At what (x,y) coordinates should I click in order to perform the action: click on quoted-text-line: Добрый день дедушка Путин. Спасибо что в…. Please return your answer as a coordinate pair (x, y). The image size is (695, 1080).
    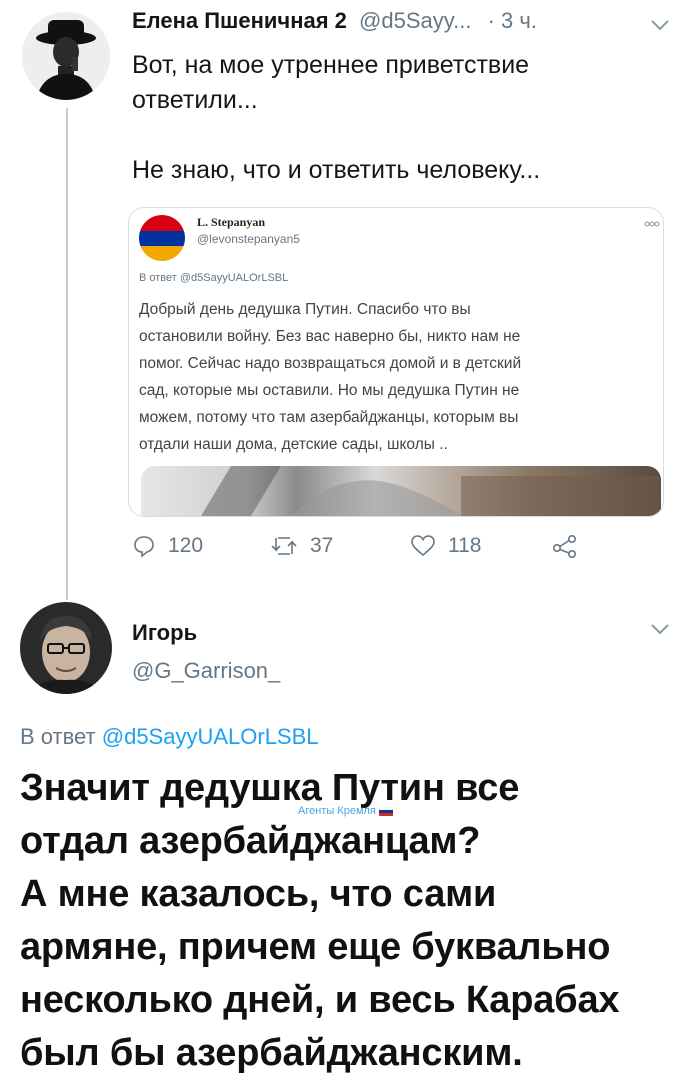
    Looking at the image, I should click on (305, 309).